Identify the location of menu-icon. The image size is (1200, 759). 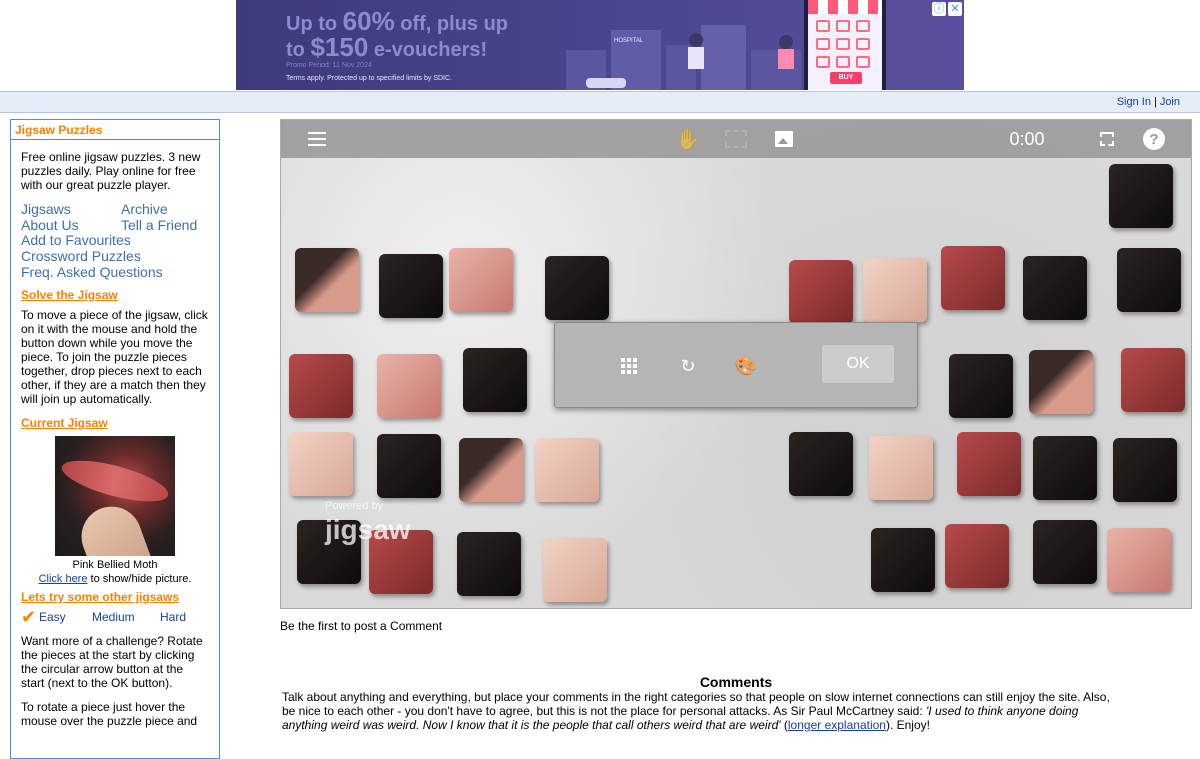
(317, 139).